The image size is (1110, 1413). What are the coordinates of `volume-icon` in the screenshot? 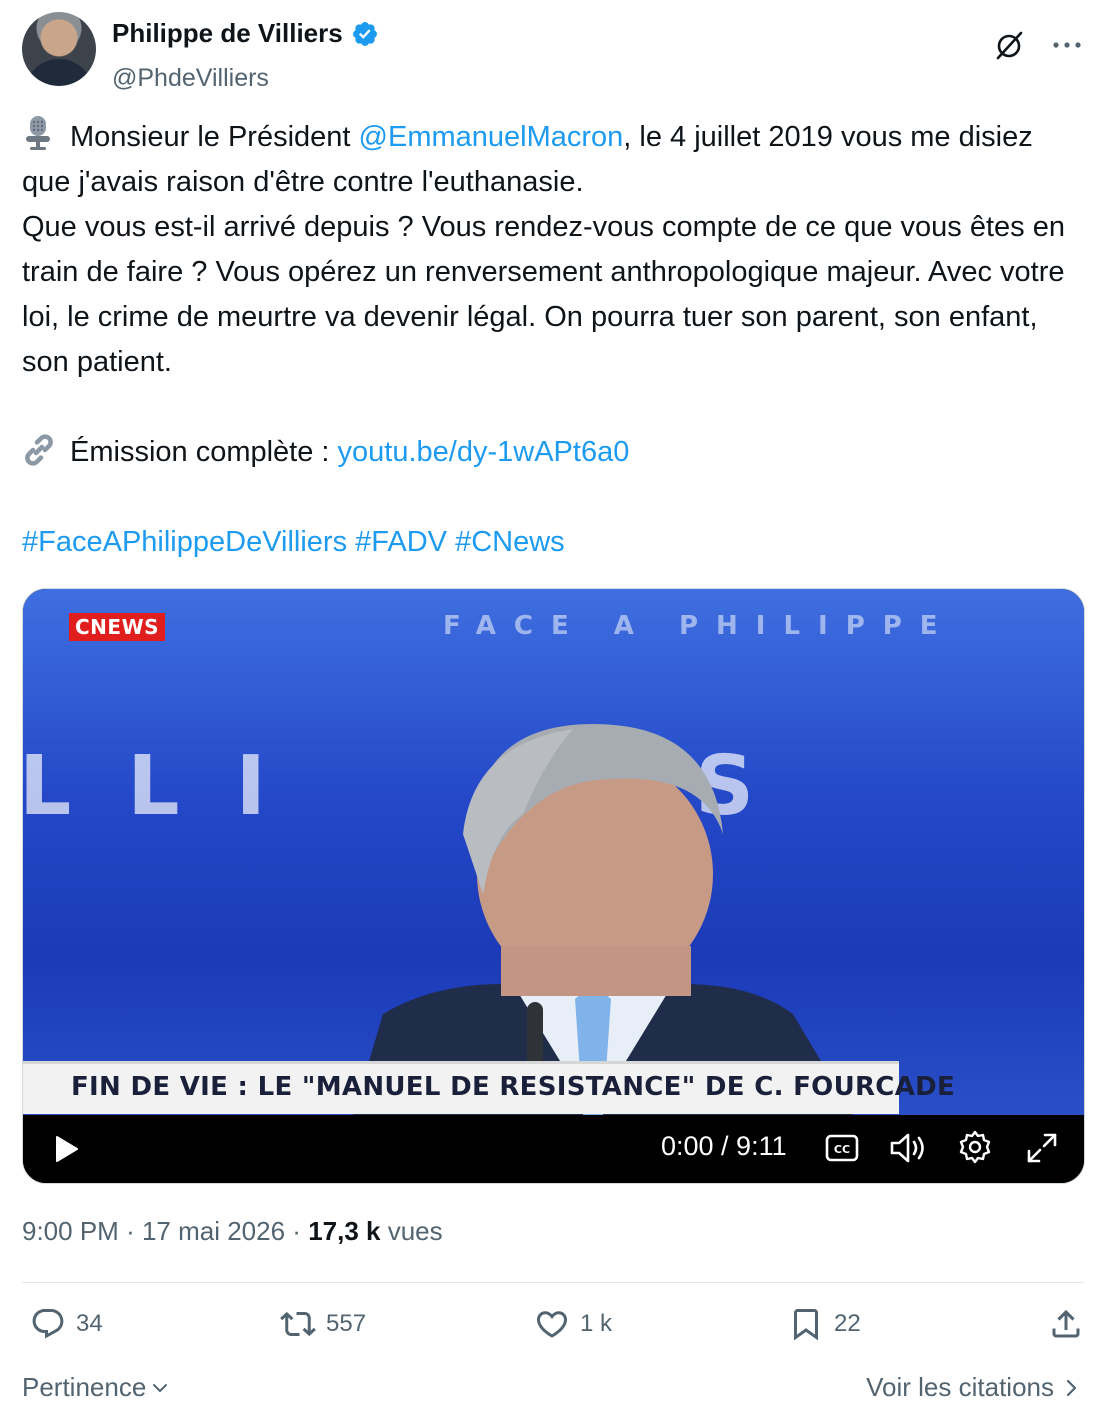 It's located at (908, 1148).